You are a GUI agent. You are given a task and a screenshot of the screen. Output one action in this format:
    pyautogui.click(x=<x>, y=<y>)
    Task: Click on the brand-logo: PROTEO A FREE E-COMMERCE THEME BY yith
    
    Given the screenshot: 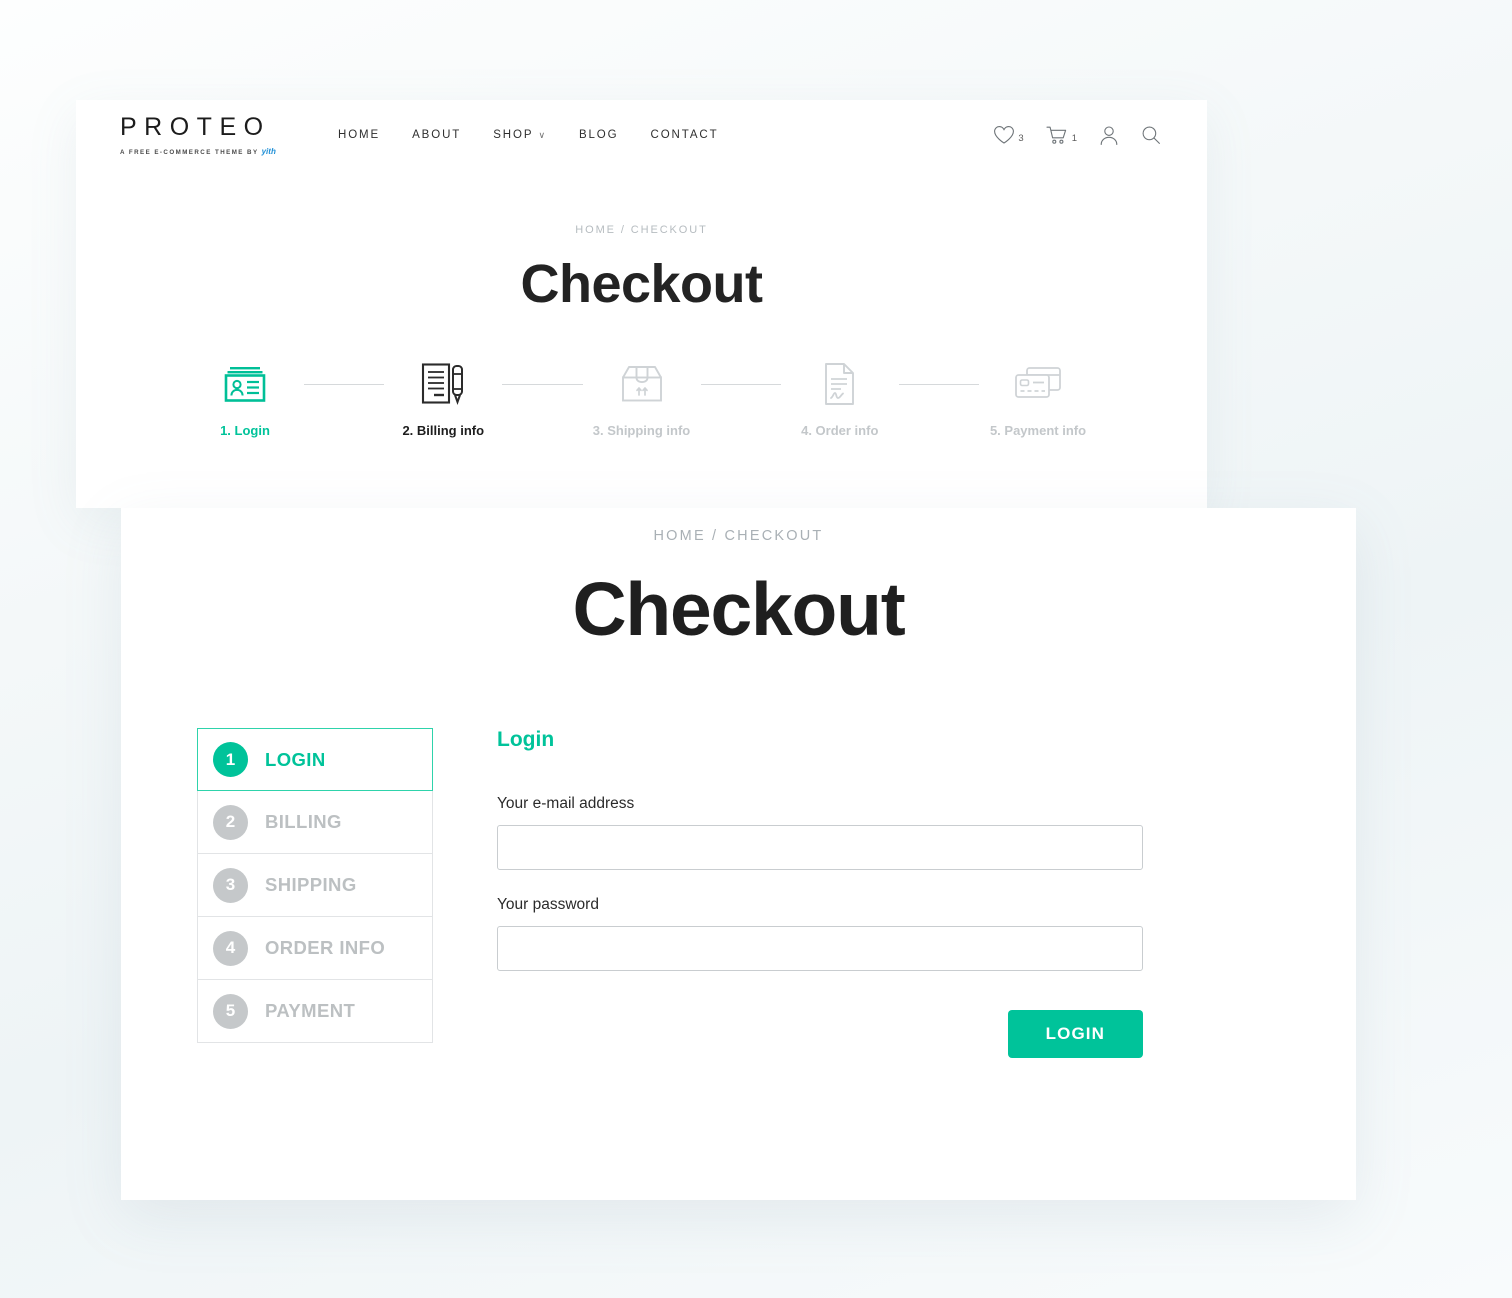 What is the action you would take?
    pyautogui.click(x=220, y=134)
    